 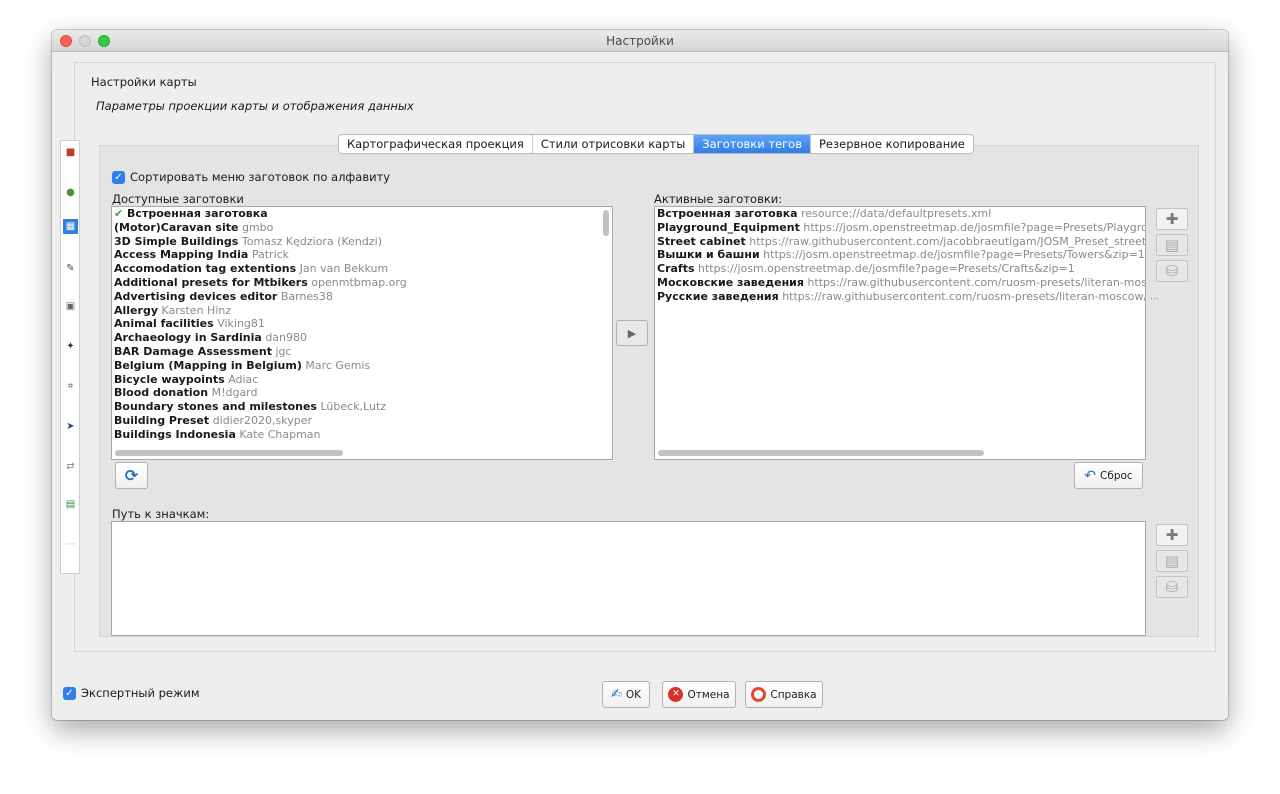 What do you see at coordinates (640, 41) in the screenshot?
I see `window-title: Настройки` at bounding box center [640, 41].